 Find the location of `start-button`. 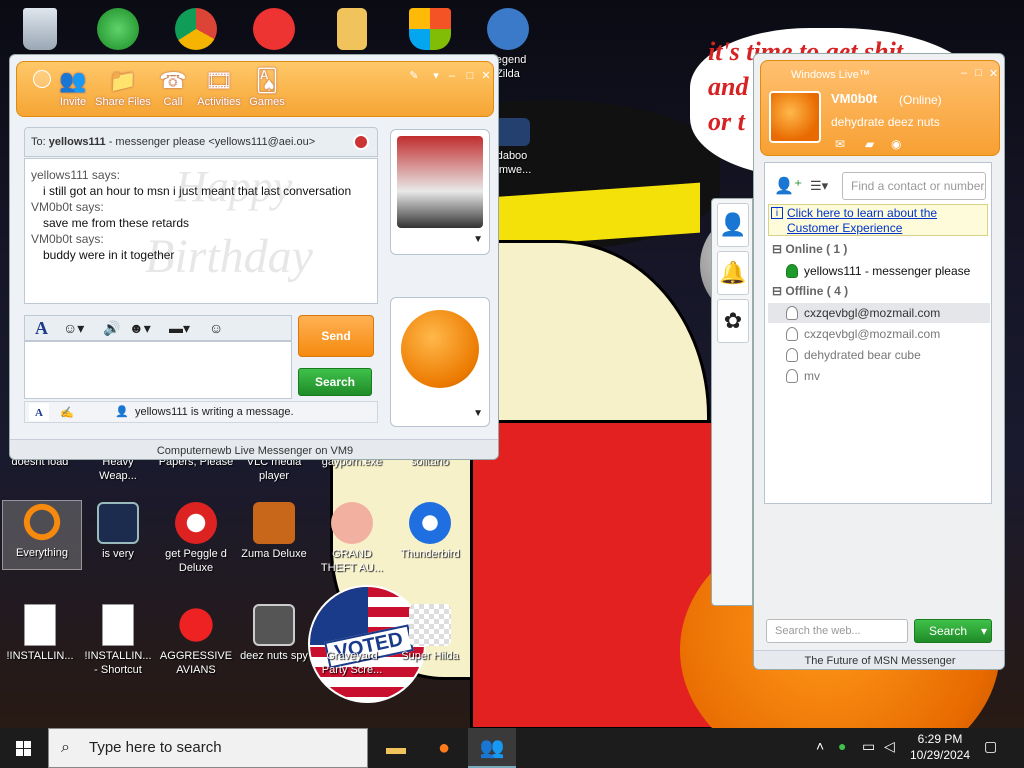

start-button is located at coordinates (24, 748).